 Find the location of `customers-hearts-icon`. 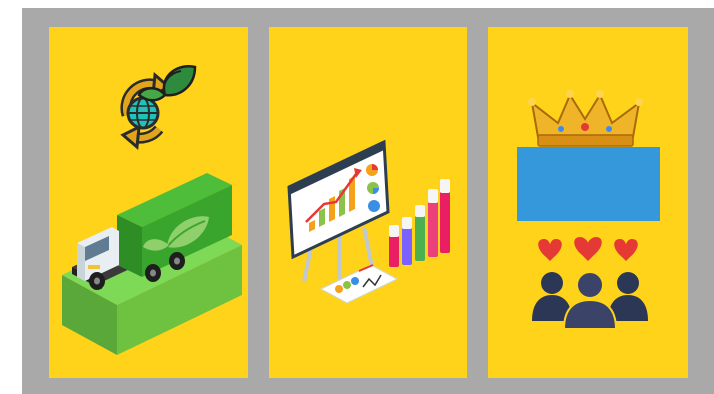

customers-hearts-icon is located at coordinates (590, 283).